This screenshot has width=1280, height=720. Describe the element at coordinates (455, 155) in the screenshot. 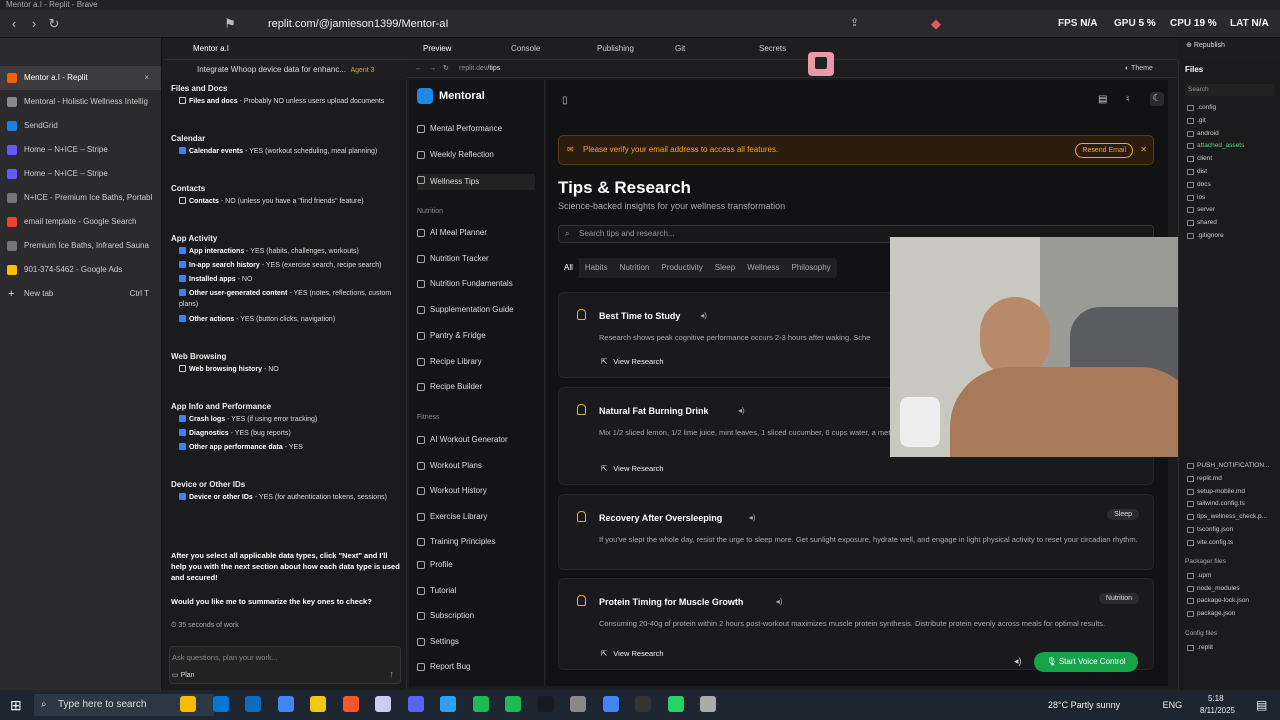

I see `nav-item: Weekly Reflection` at that location.